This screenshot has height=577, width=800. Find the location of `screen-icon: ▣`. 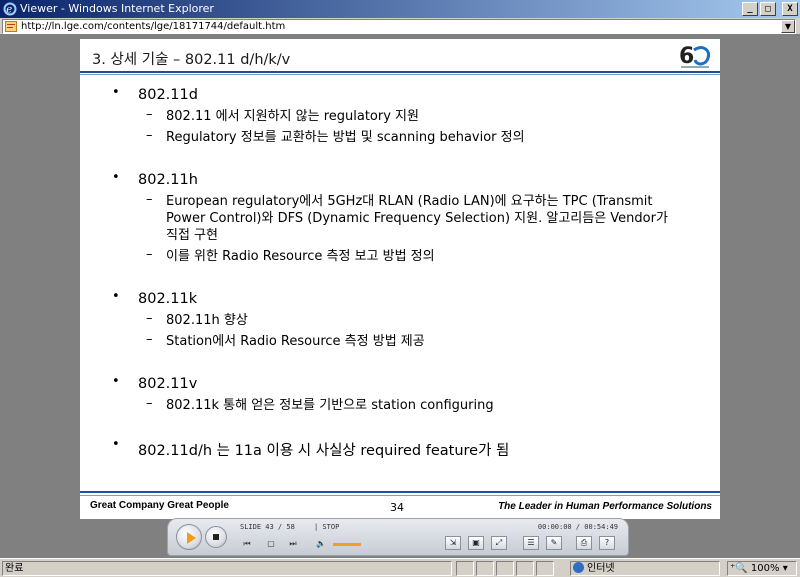

screen-icon: ▣ is located at coordinates (476, 543).